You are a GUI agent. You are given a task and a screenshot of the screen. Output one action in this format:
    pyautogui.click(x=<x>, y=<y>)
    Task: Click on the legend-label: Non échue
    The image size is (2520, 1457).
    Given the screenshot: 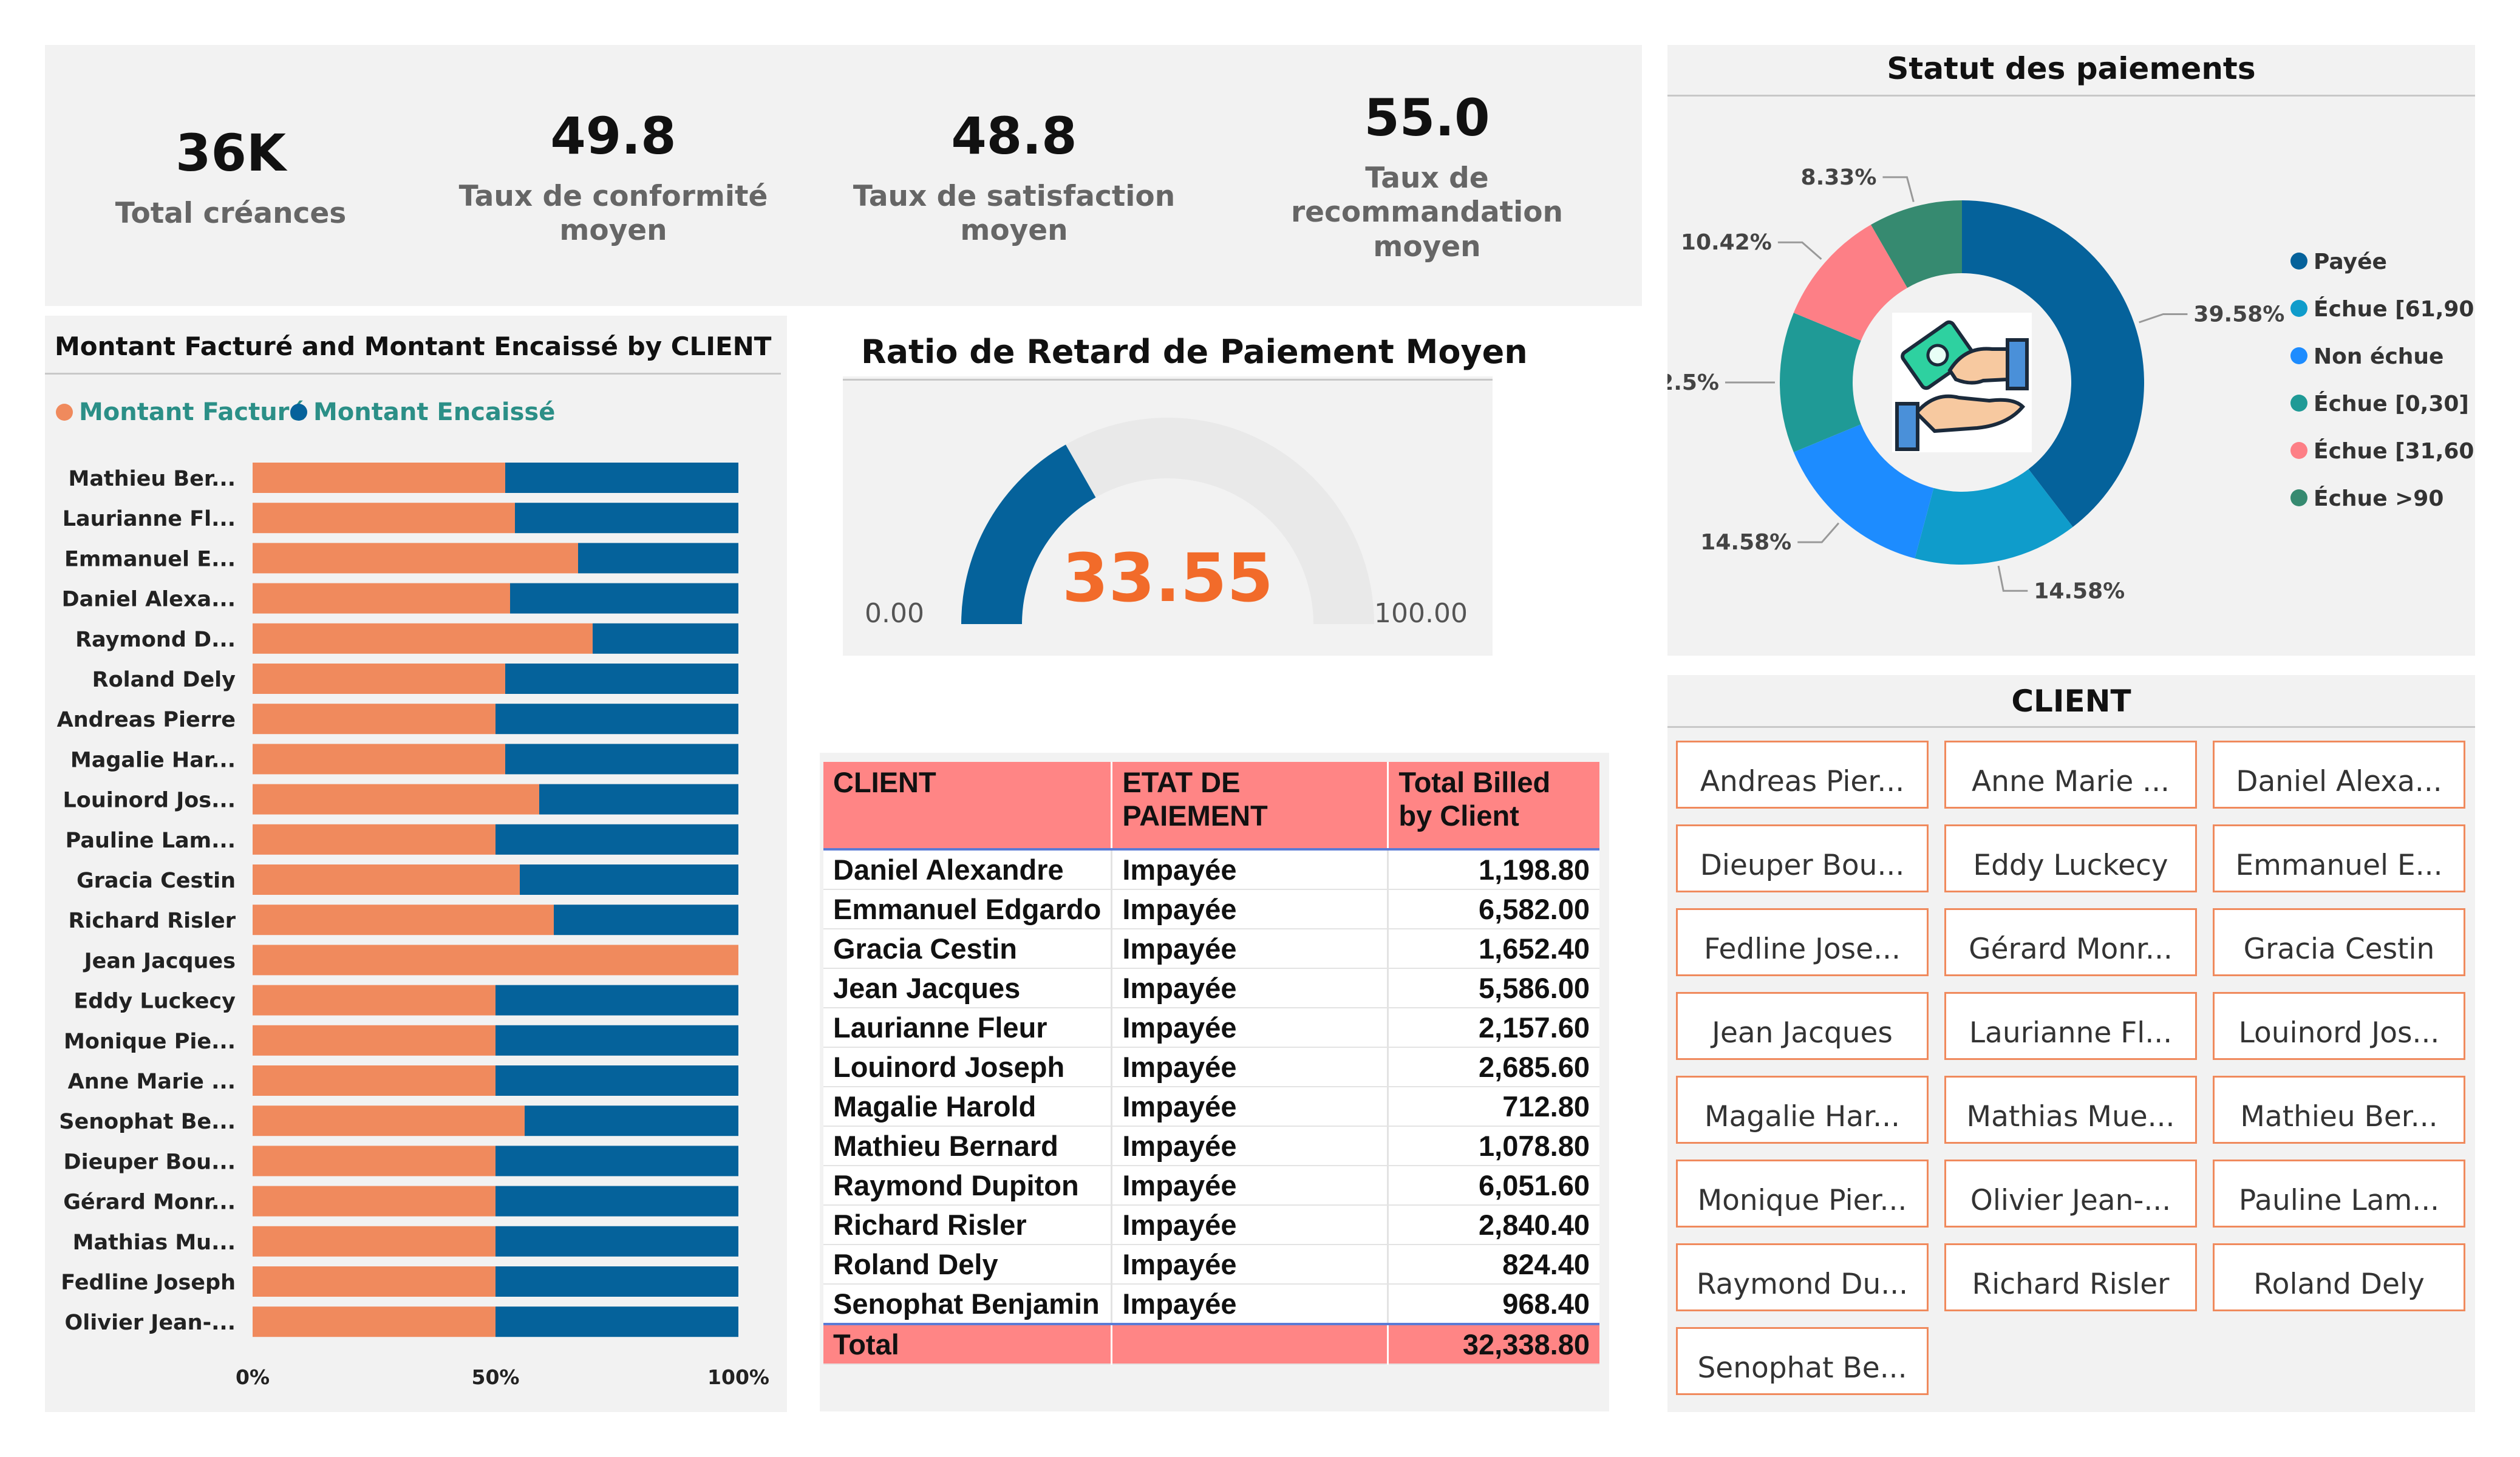 What is the action you would take?
    pyautogui.click(x=2378, y=356)
    